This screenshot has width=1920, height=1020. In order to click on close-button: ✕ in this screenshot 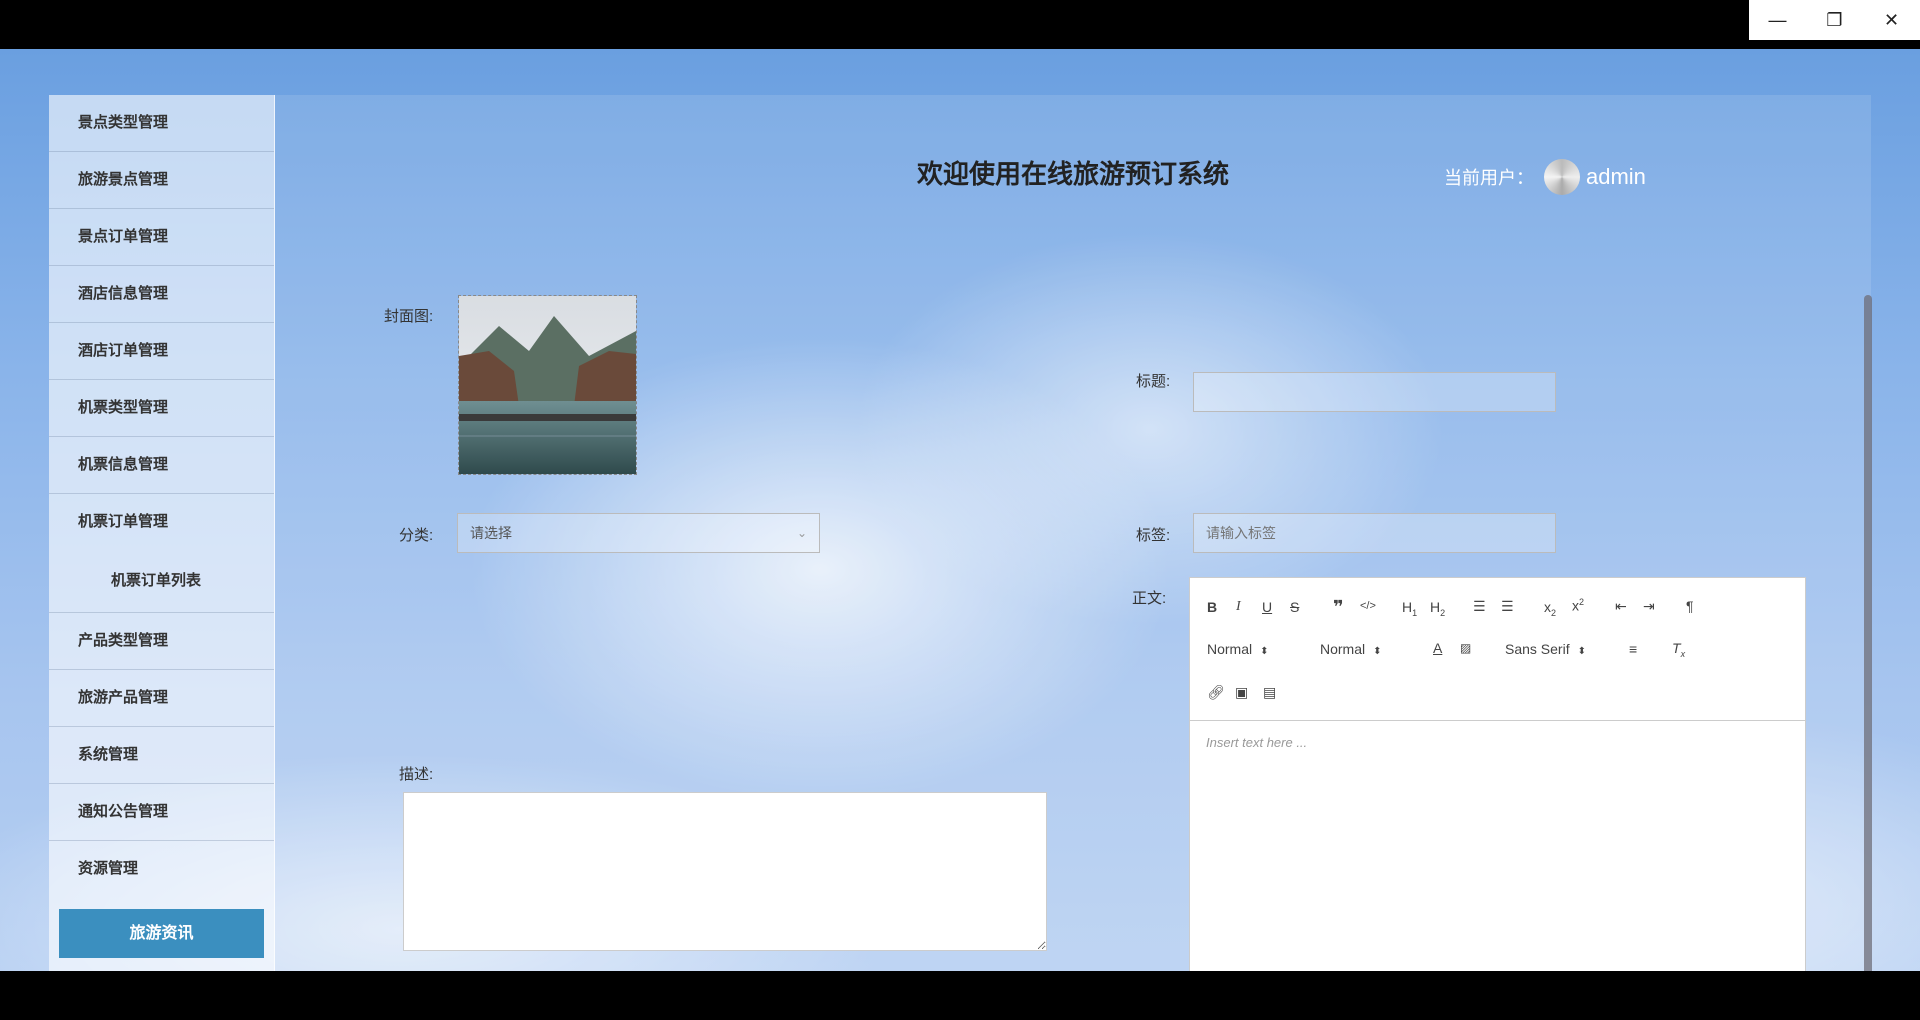, I will do `click(1891, 20)`.